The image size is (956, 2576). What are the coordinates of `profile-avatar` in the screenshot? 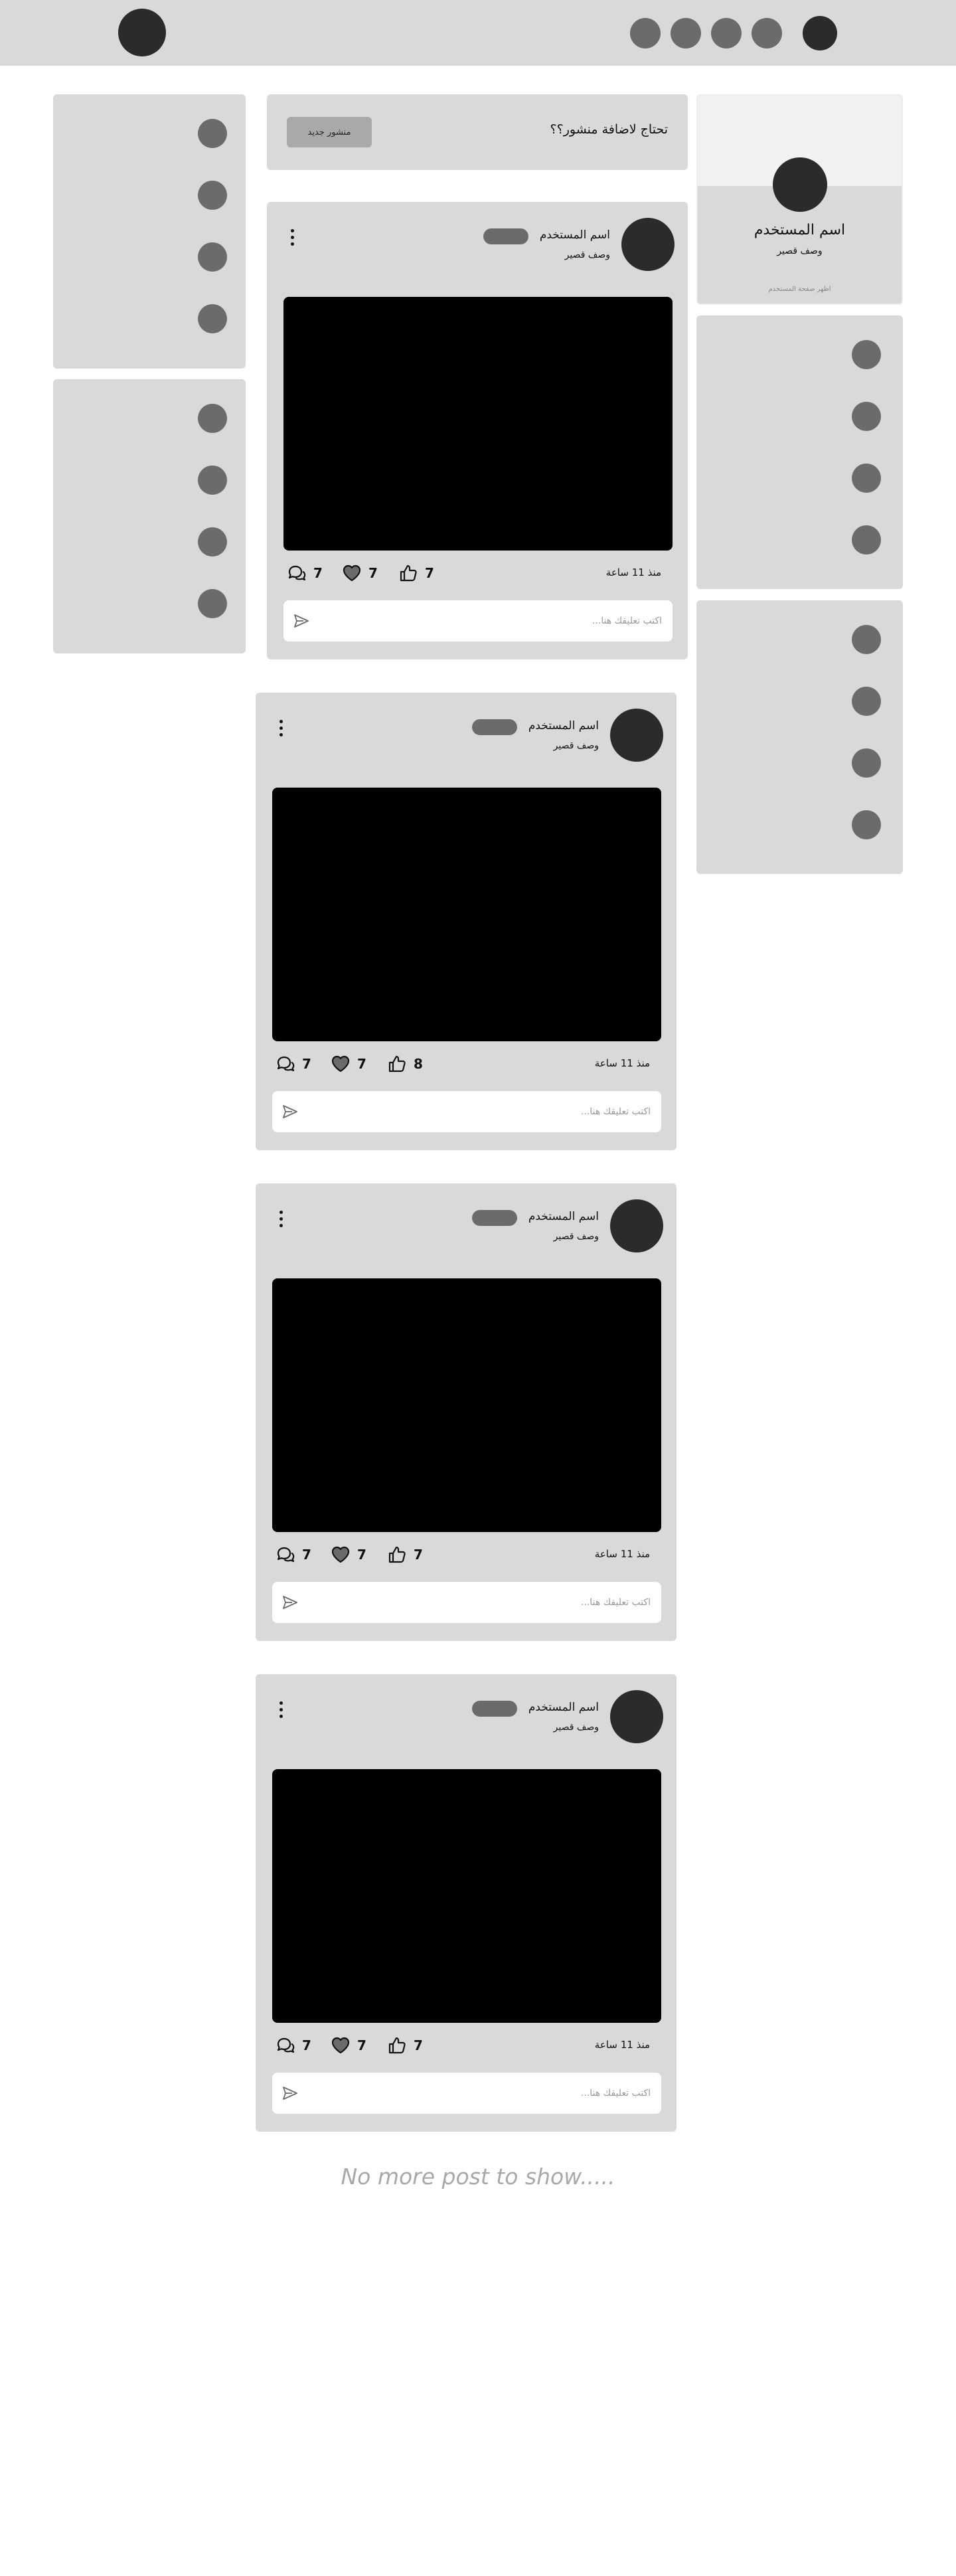 It's located at (800, 184).